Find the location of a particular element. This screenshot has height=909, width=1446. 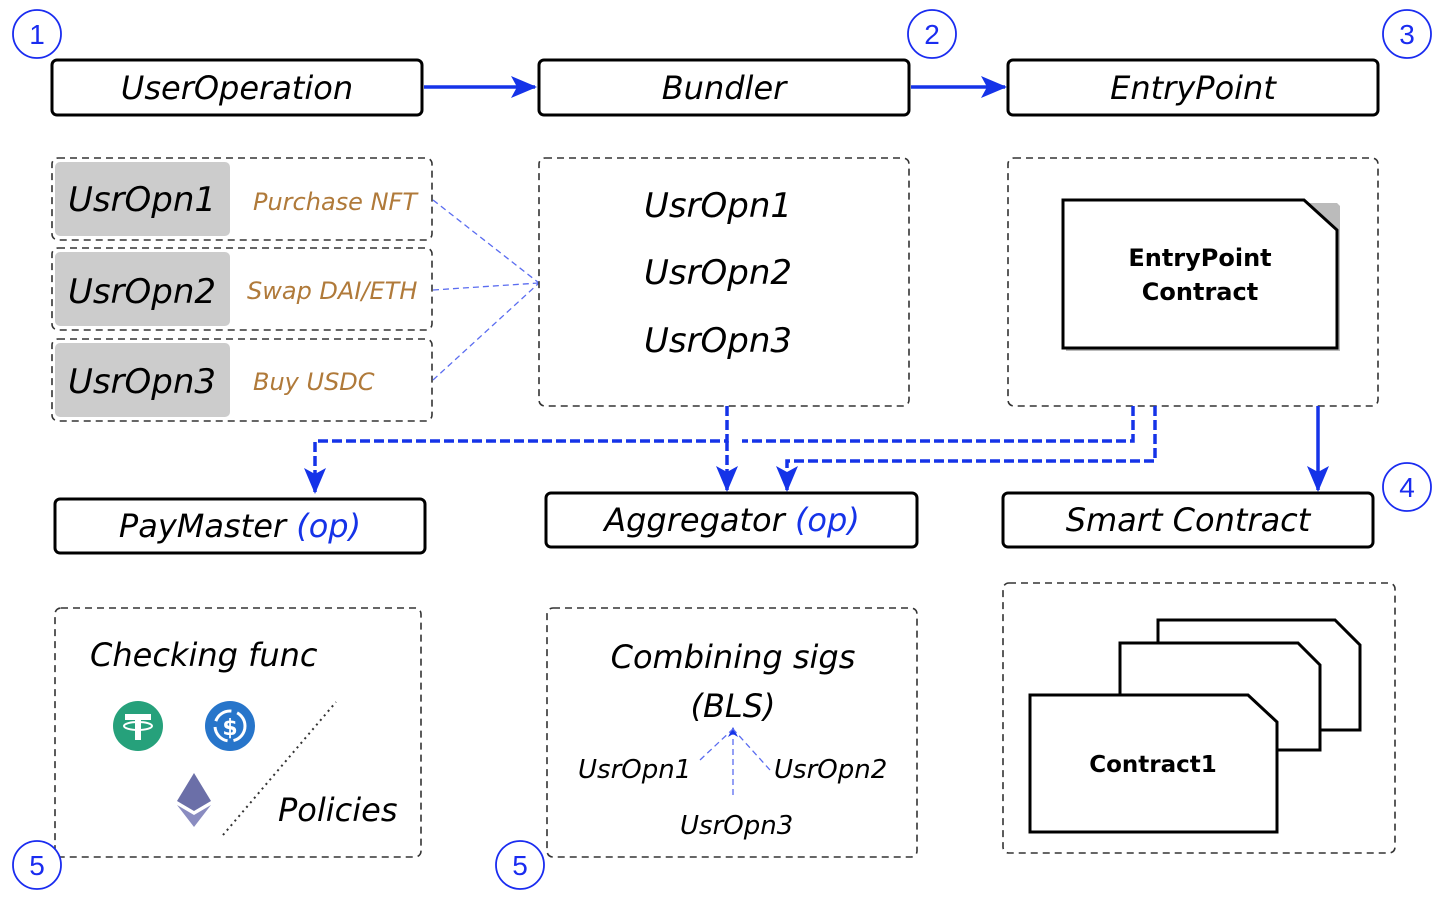

bundler-title: Bundler is located at coordinates (725, 88).